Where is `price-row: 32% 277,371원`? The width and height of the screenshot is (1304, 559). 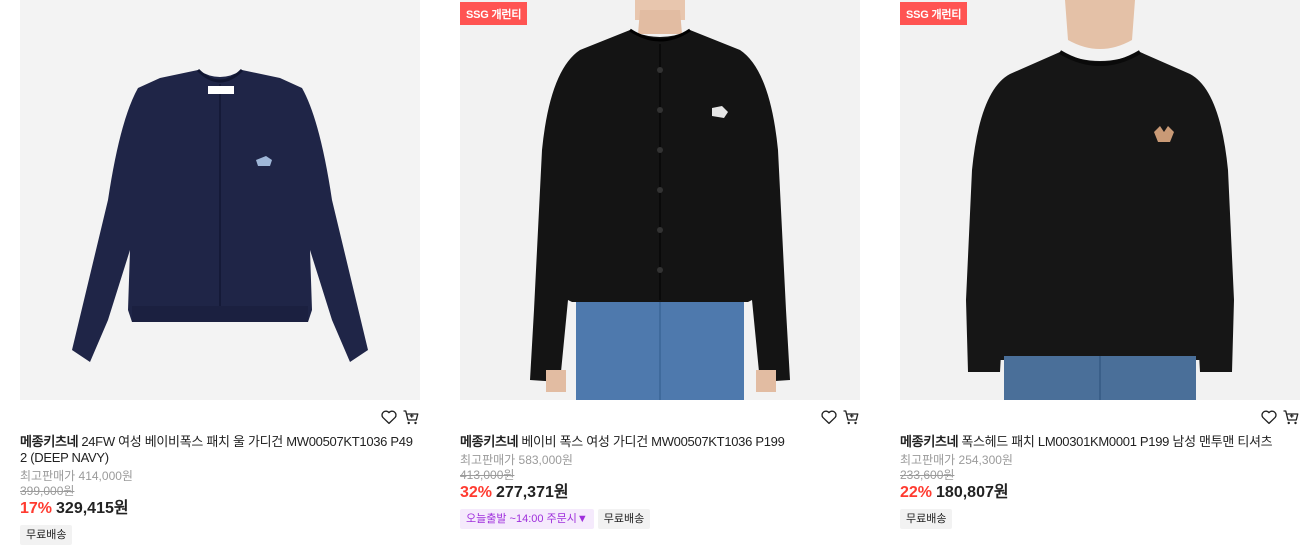 price-row: 32% 277,371원 is located at coordinates (660, 493).